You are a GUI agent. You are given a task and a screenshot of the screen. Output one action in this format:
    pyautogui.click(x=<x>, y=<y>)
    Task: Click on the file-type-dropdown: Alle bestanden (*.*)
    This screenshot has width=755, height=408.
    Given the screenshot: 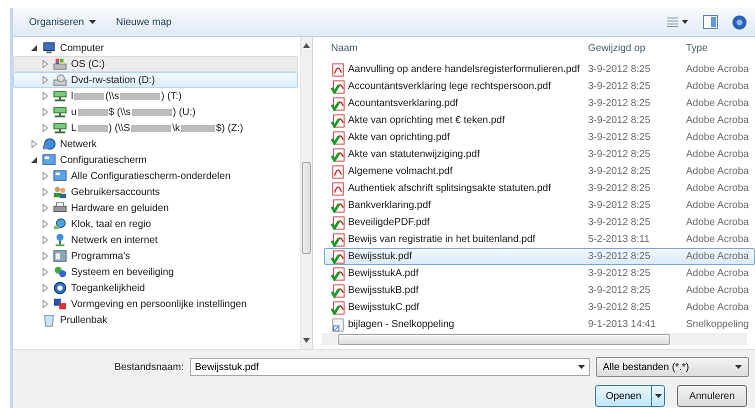 What is the action you would take?
    pyautogui.click(x=672, y=367)
    